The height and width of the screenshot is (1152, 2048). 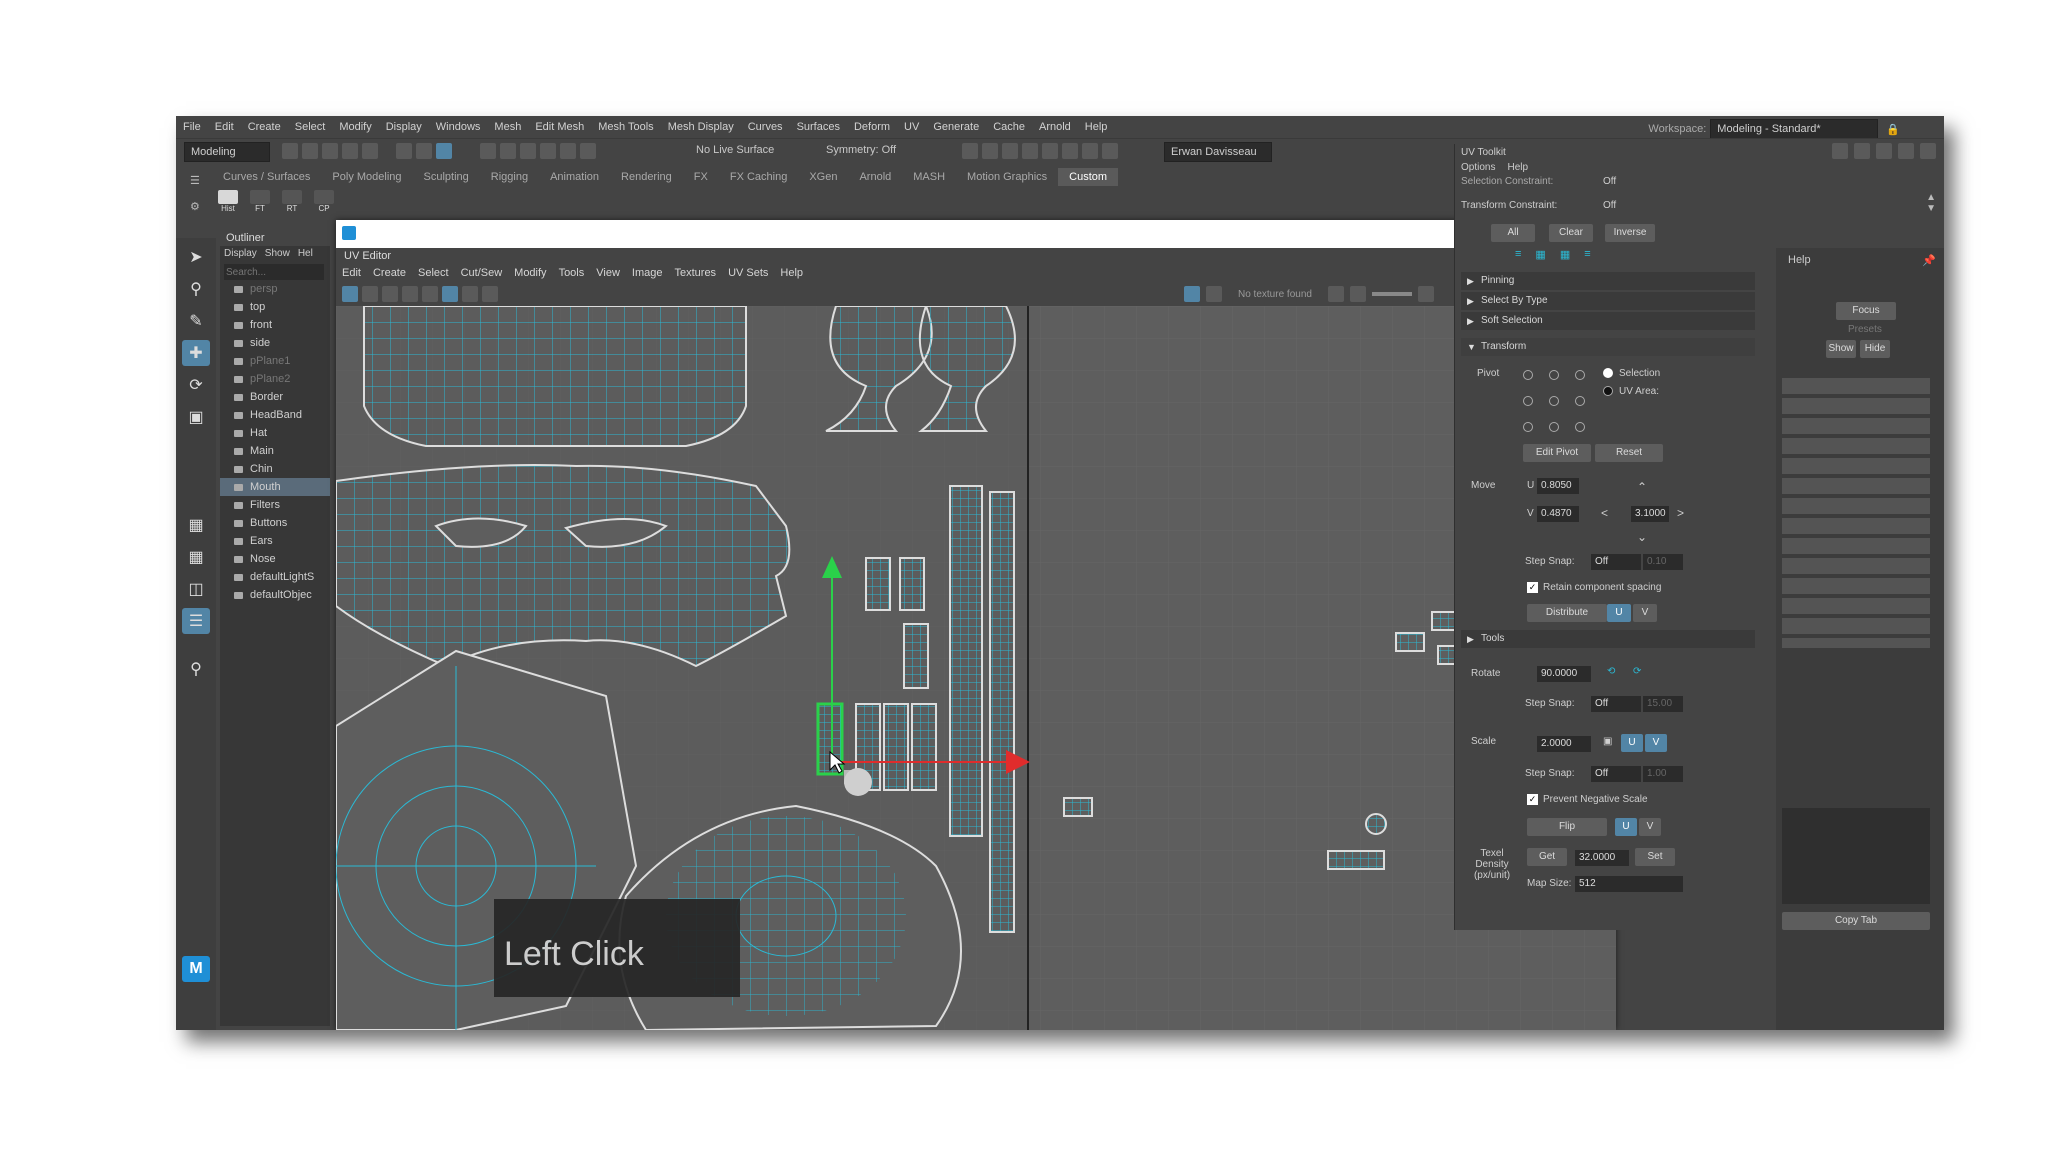 What do you see at coordinates (1616, 562) in the screenshot?
I see `move-step-snap-value: Off` at bounding box center [1616, 562].